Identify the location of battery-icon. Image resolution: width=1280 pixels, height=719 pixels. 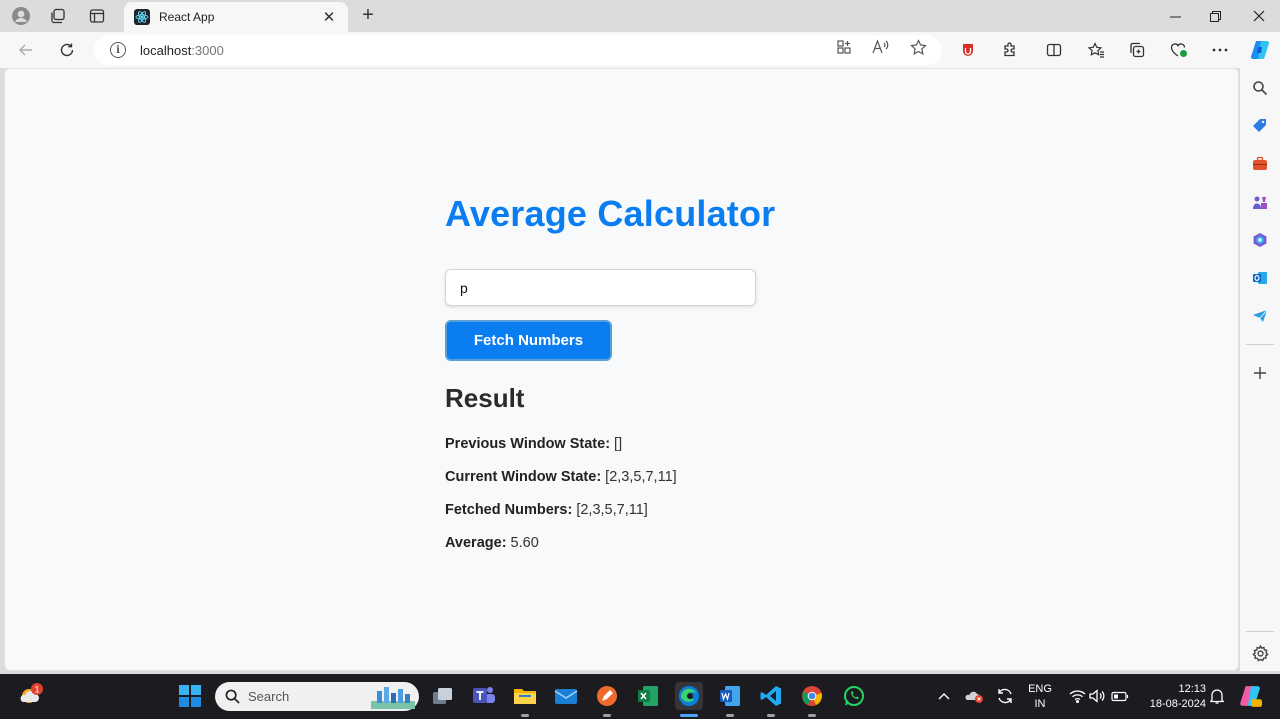
(1120, 696).